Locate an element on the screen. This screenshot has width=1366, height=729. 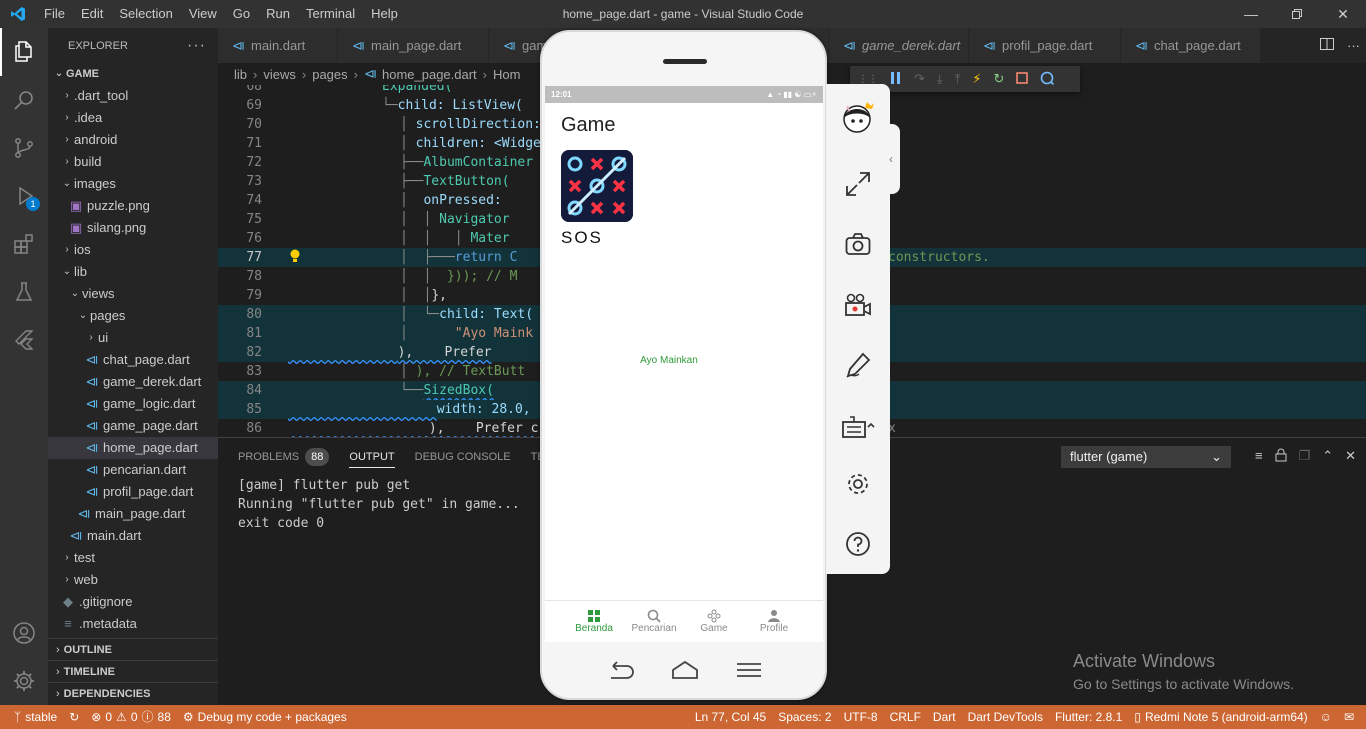
indentation-status: Spaces: 2 is located at coordinates (804, 717).